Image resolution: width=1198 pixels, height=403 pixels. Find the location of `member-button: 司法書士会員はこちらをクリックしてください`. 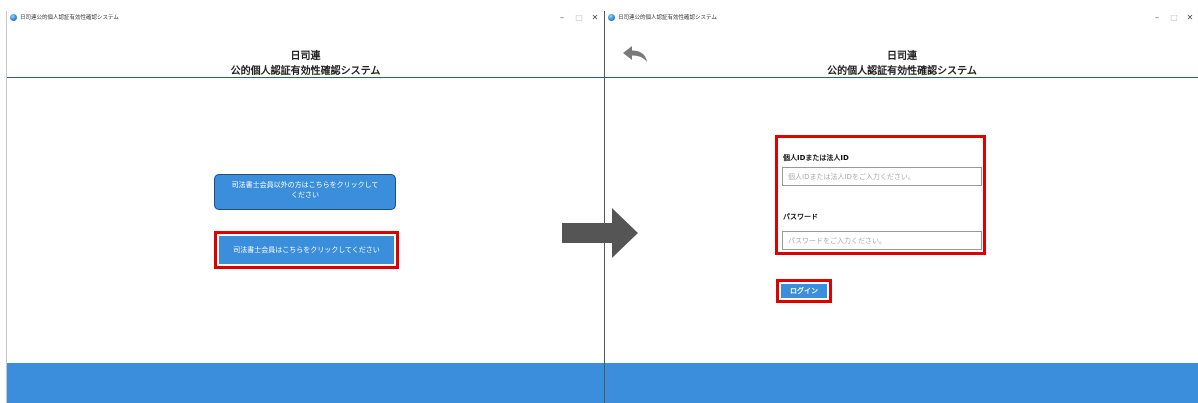

member-button: 司法書士会員はこちらをクリックしてください is located at coordinates (306, 250).